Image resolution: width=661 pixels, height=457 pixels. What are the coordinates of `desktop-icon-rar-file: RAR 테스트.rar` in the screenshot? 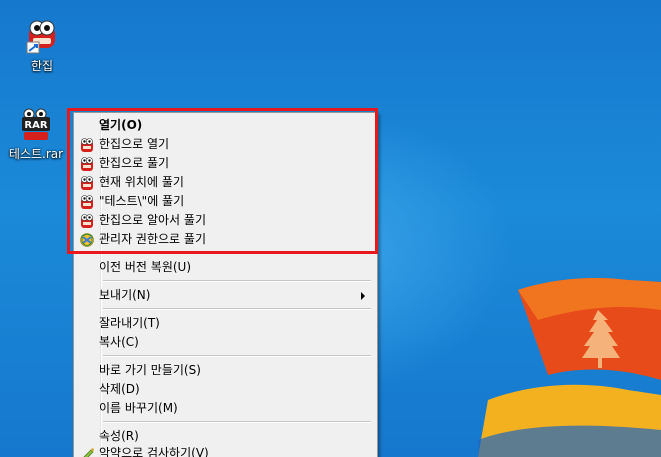 It's located at (36, 135).